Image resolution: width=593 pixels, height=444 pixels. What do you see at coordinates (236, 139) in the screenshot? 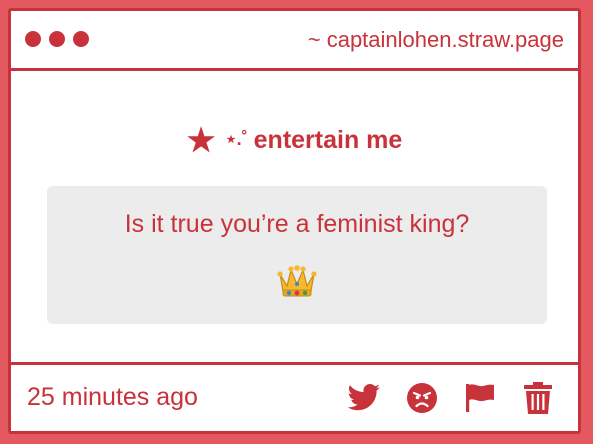
I see `sparkle-icon: ⋆.˚` at bounding box center [236, 139].